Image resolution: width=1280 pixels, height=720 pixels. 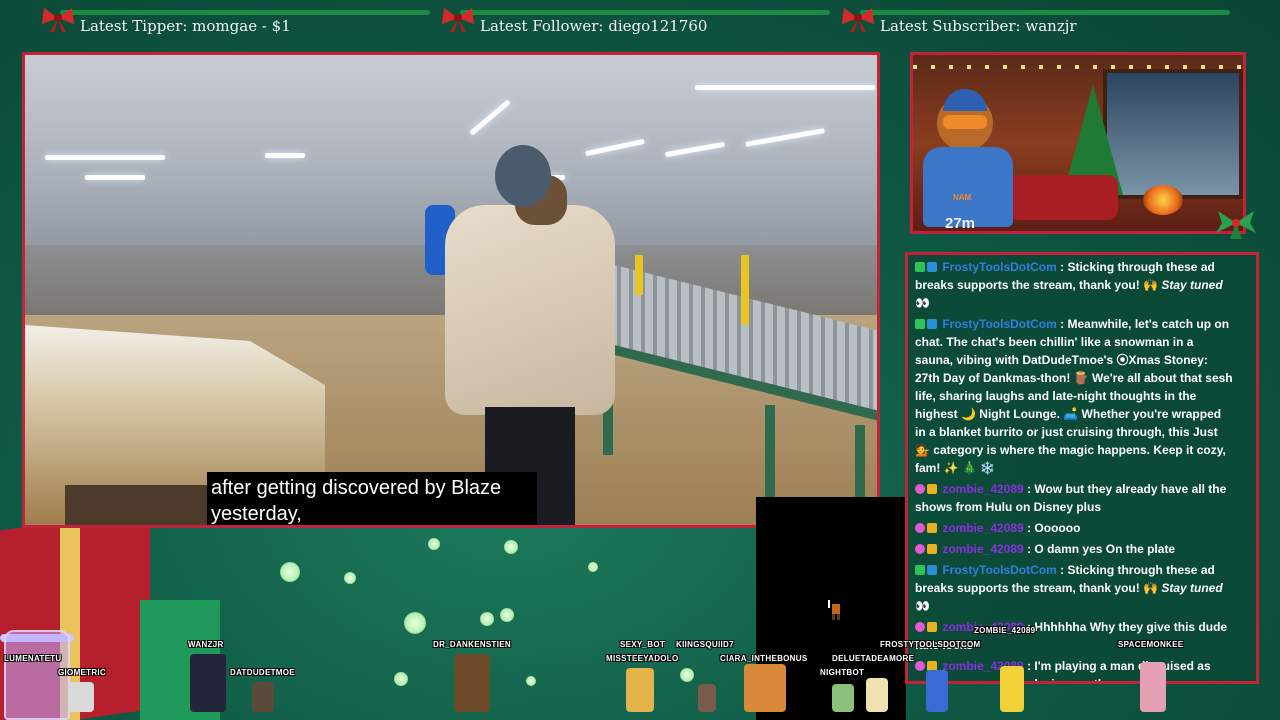 I want to click on viewer-avatar-name: SPACEMONKEE, so click(x=1151, y=644).